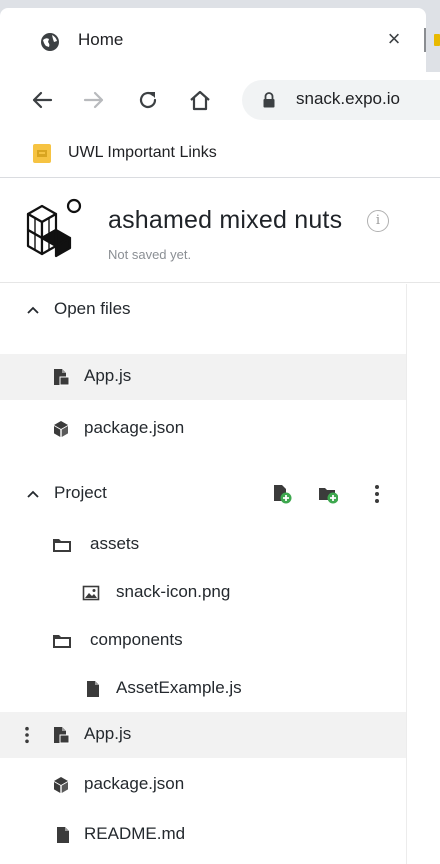  What do you see at coordinates (136, 639) in the screenshot?
I see `tree-item-label: components` at bounding box center [136, 639].